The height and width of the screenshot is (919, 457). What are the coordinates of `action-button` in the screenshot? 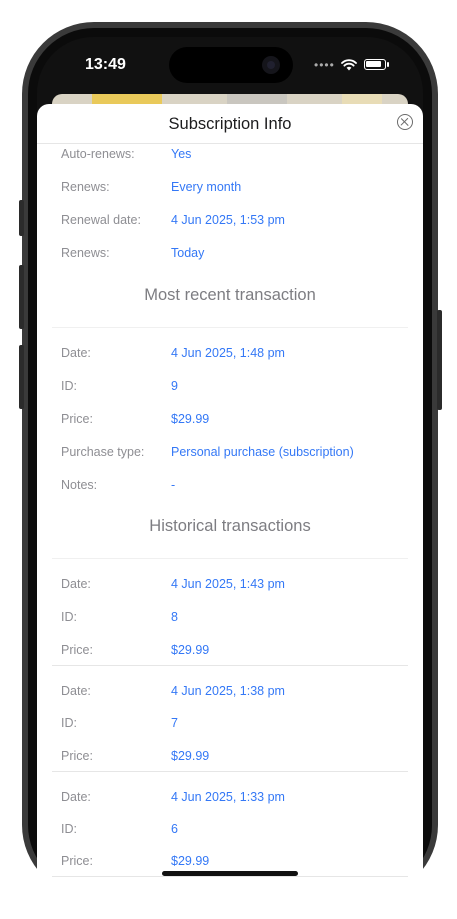 It's located at (21, 218).